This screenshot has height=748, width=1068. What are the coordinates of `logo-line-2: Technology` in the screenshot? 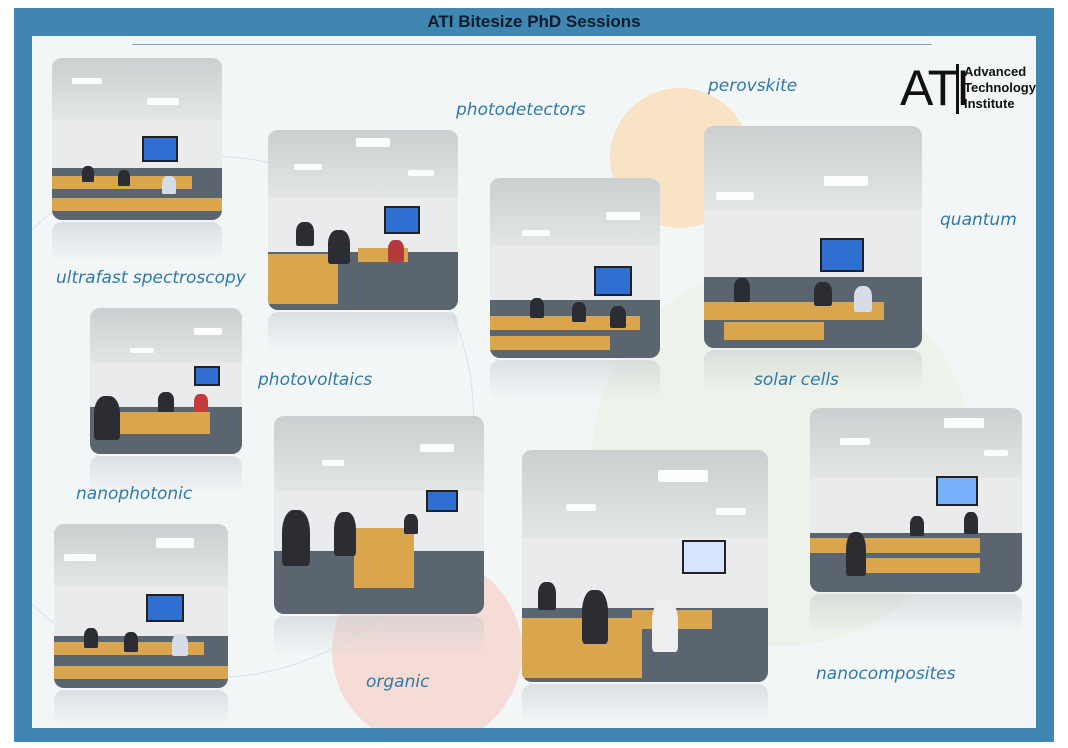 It's located at (1000, 87).